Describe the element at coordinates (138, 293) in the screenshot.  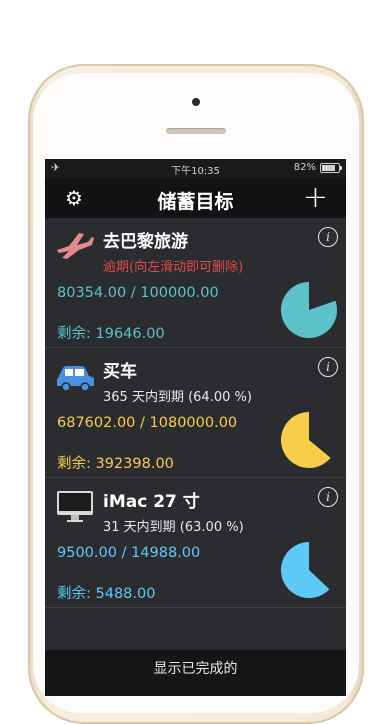
I see `goal-amount: 80354.00 / 100000.00` at that location.